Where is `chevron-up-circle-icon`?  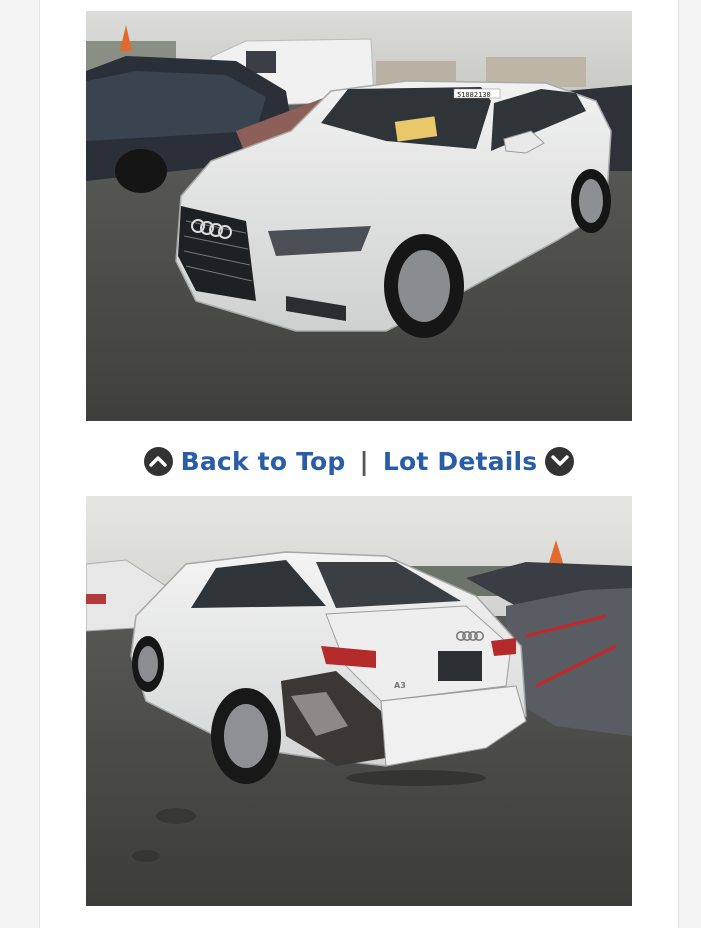
chevron-up-circle-icon is located at coordinates (158, 461).